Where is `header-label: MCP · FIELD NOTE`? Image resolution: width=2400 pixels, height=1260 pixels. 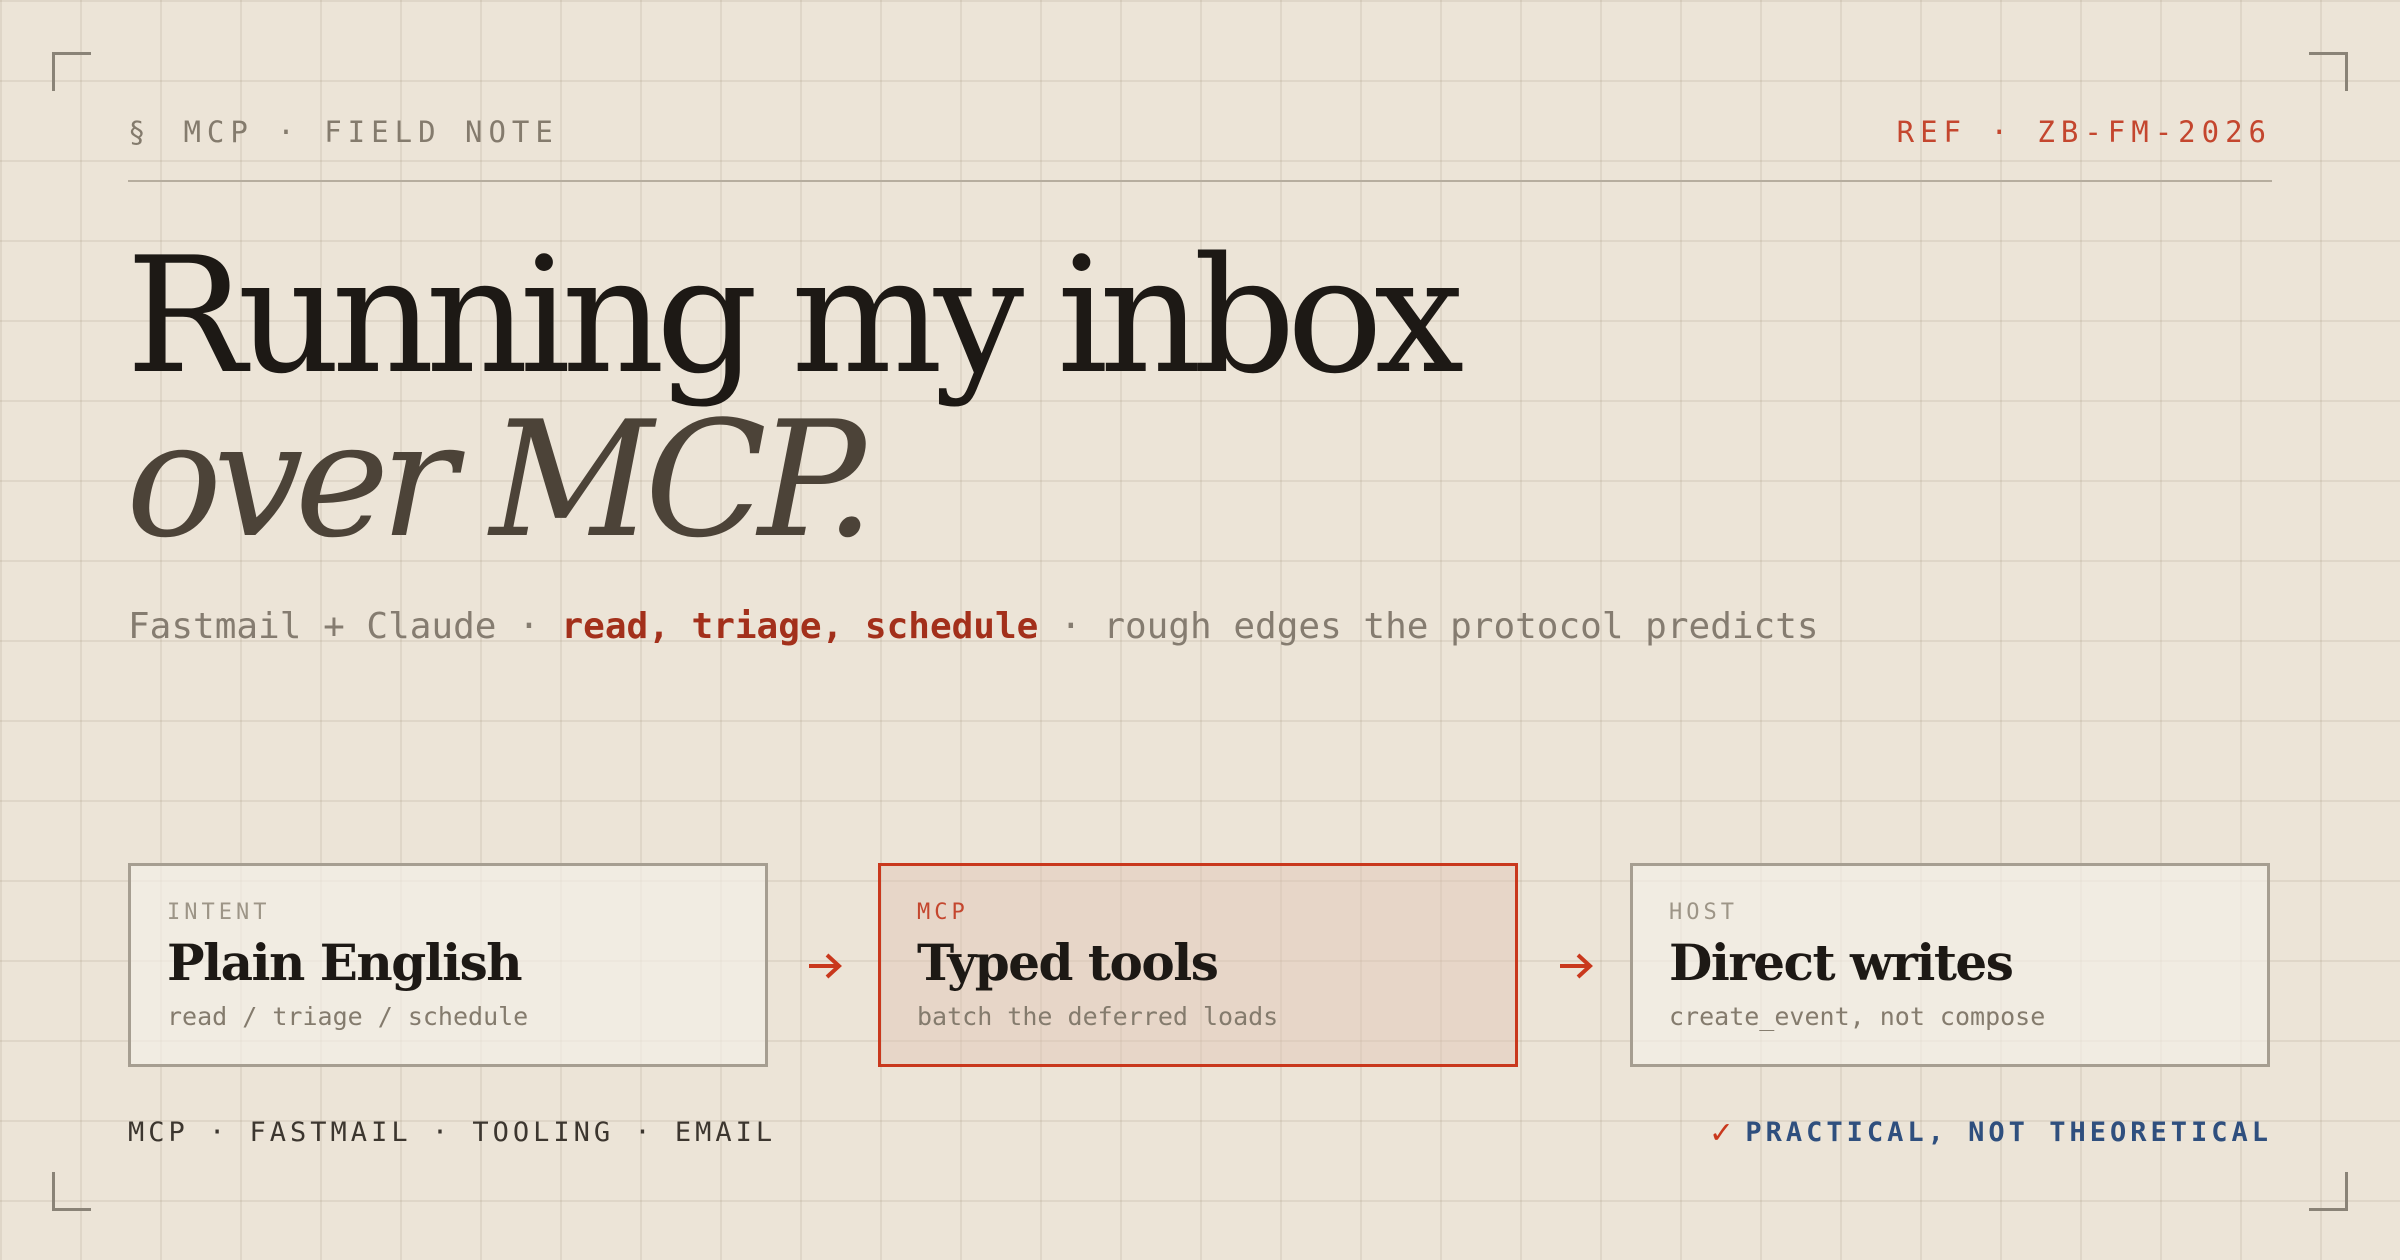 header-label: MCP · FIELD NOTE is located at coordinates (371, 132).